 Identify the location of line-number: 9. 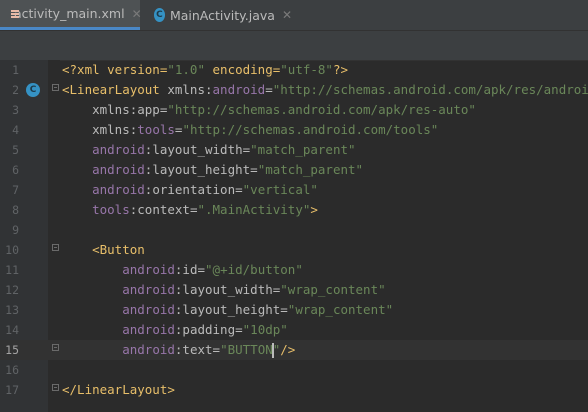
(15, 230).